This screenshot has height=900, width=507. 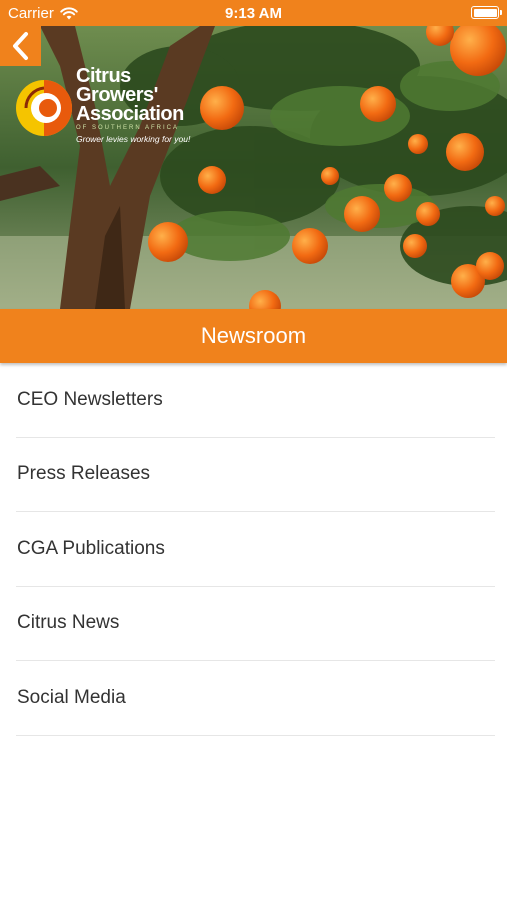 What do you see at coordinates (486, 12) in the screenshot?
I see `battery-icon` at bounding box center [486, 12].